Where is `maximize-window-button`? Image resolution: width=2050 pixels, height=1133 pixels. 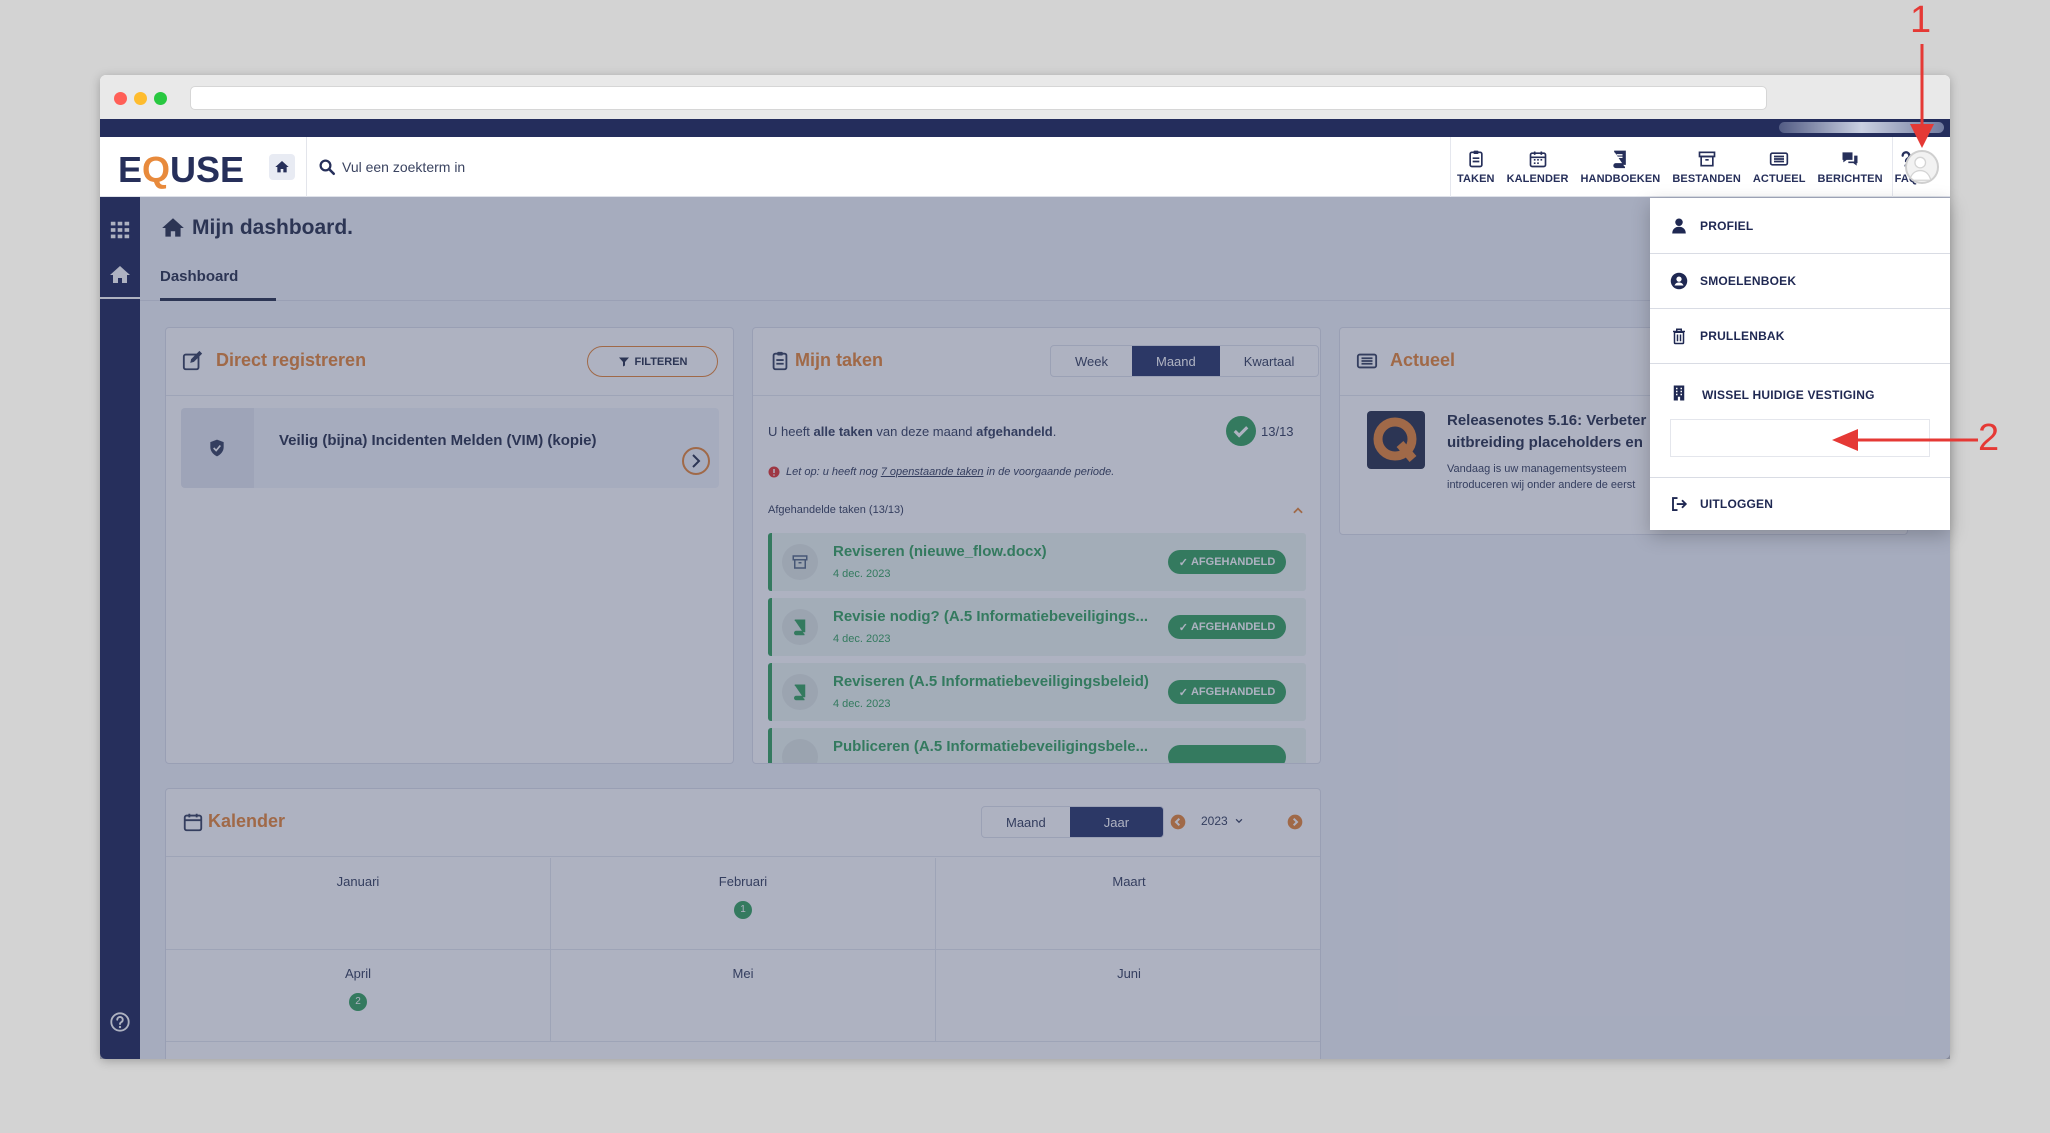
maximize-window-button is located at coordinates (160, 98).